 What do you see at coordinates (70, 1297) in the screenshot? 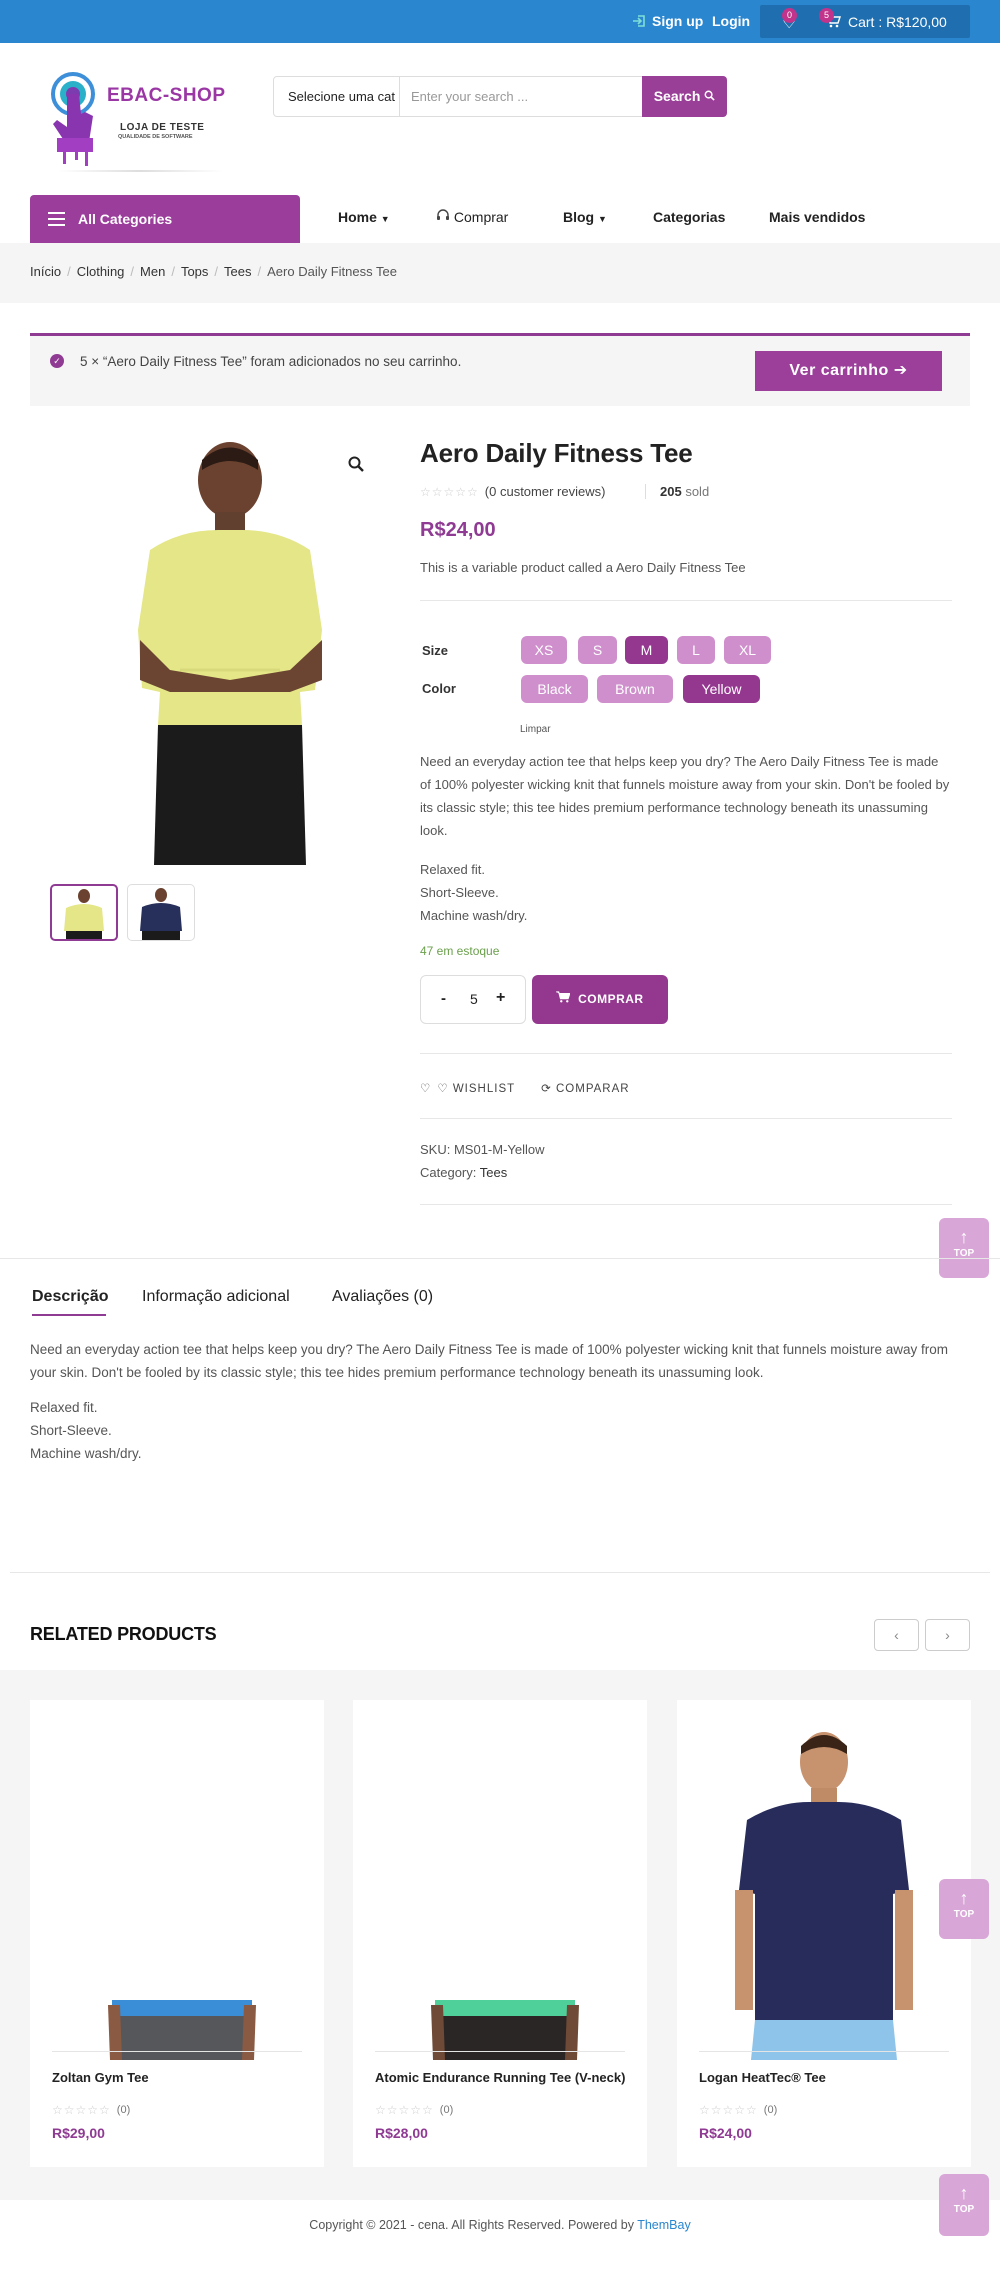
I see `tab-descricao: Descrição` at bounding box center [70, 1297].